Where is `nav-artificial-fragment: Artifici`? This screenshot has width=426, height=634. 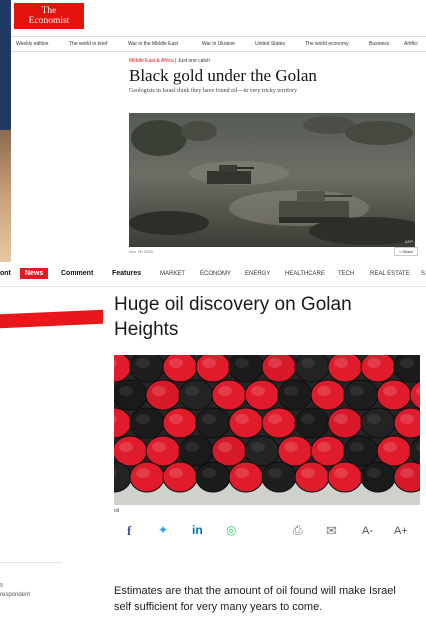 nav-artificial-fragment: Artifici is located at coordinates (411, 44).